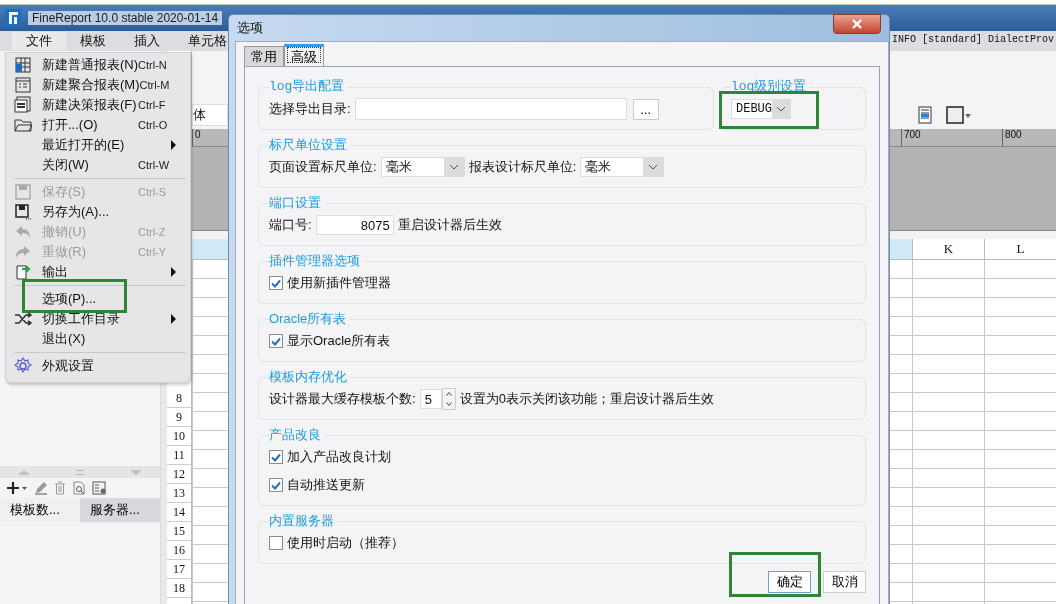 The image size is (1056, 604). I want to click on shortcut-text: Ctrl-M, so click(155, 85).